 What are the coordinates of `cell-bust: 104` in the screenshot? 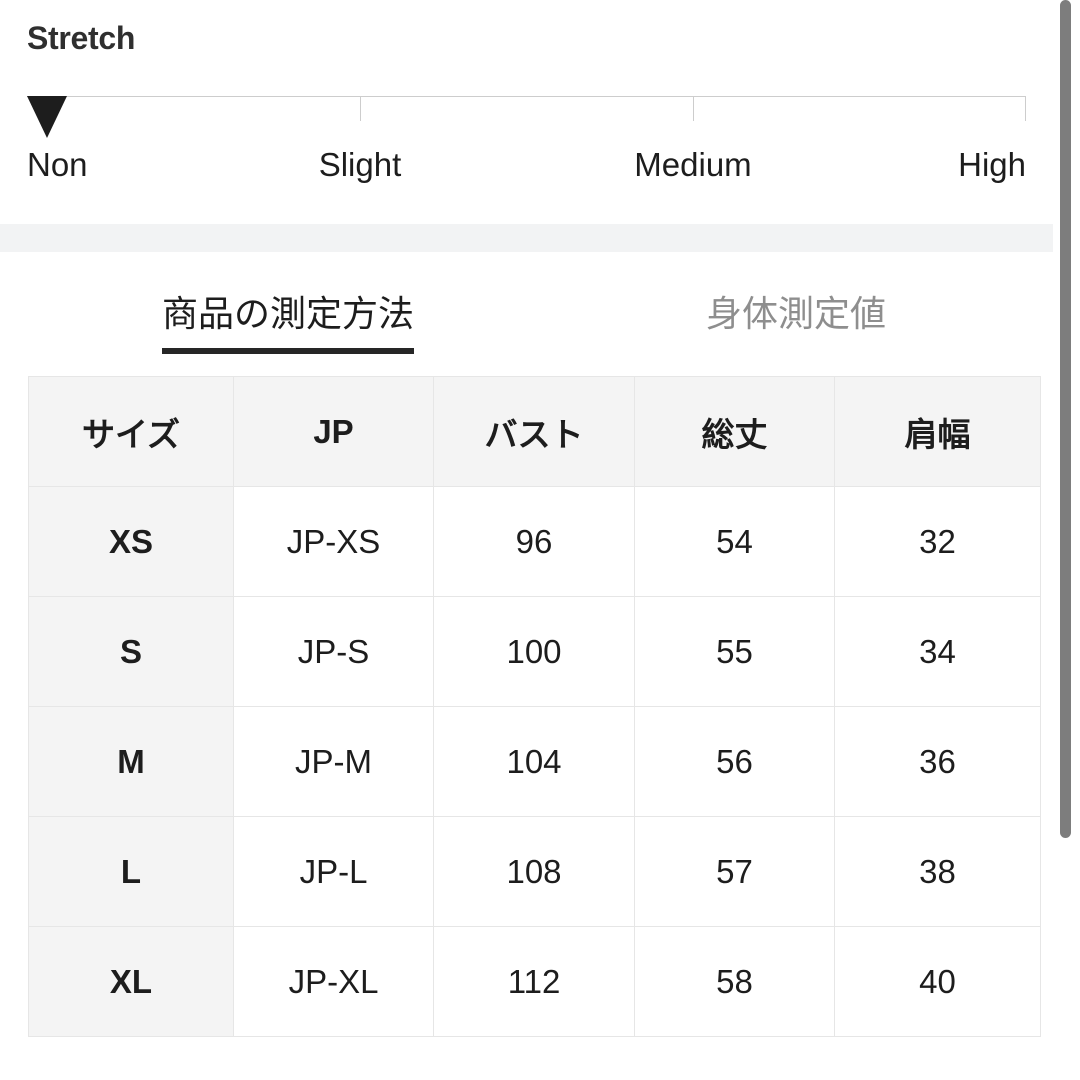 It's located at (534, 761).